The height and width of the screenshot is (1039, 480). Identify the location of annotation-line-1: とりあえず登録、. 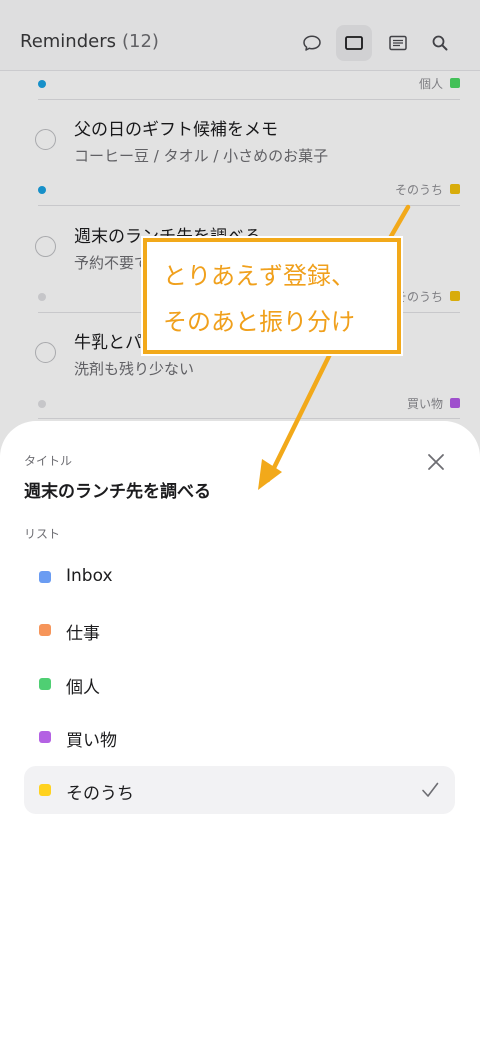
(259, 276).